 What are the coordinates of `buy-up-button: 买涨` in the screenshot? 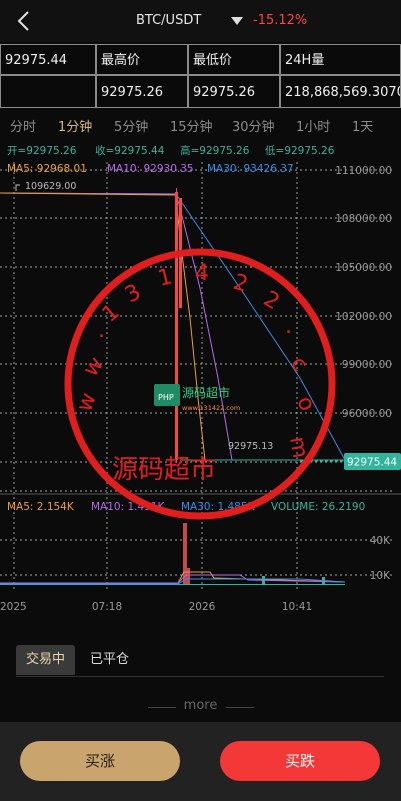 It's located at (100, 761).